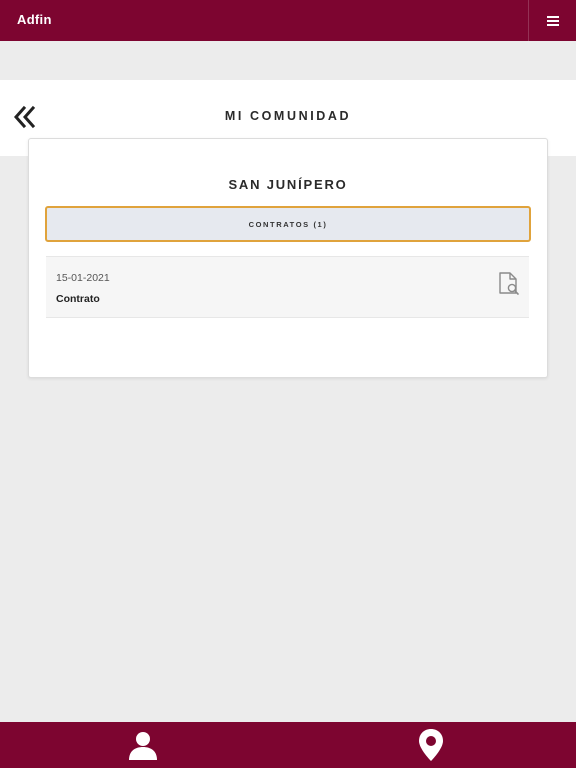 The image size is (576, 768). Describe the element at coordinates (78, 299) in the screenshot. I see `document-name: Contrato` at that location.